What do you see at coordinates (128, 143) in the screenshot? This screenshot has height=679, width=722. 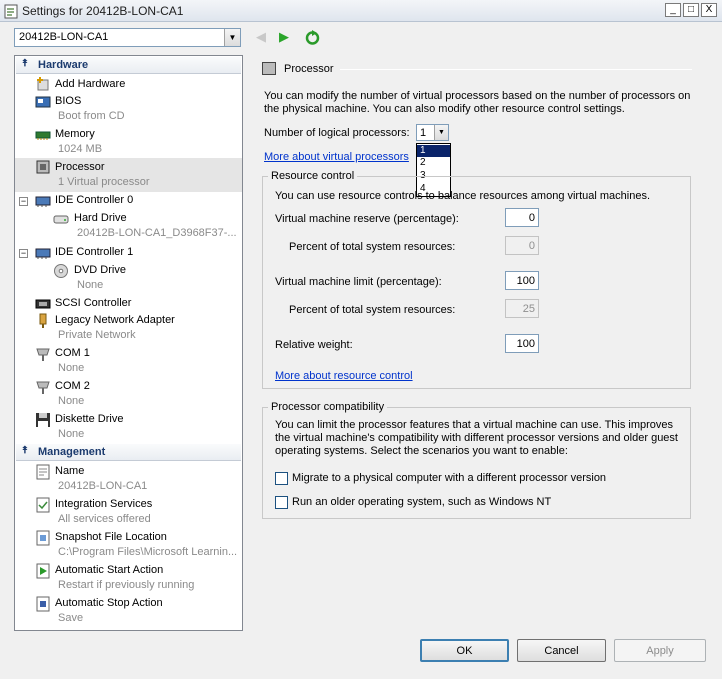 I see `tree-item-memory: Memory 1024 MB` at bounding box center [128, 143].